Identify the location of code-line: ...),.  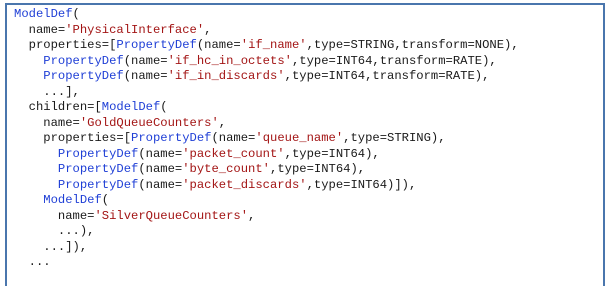
(308, 232).